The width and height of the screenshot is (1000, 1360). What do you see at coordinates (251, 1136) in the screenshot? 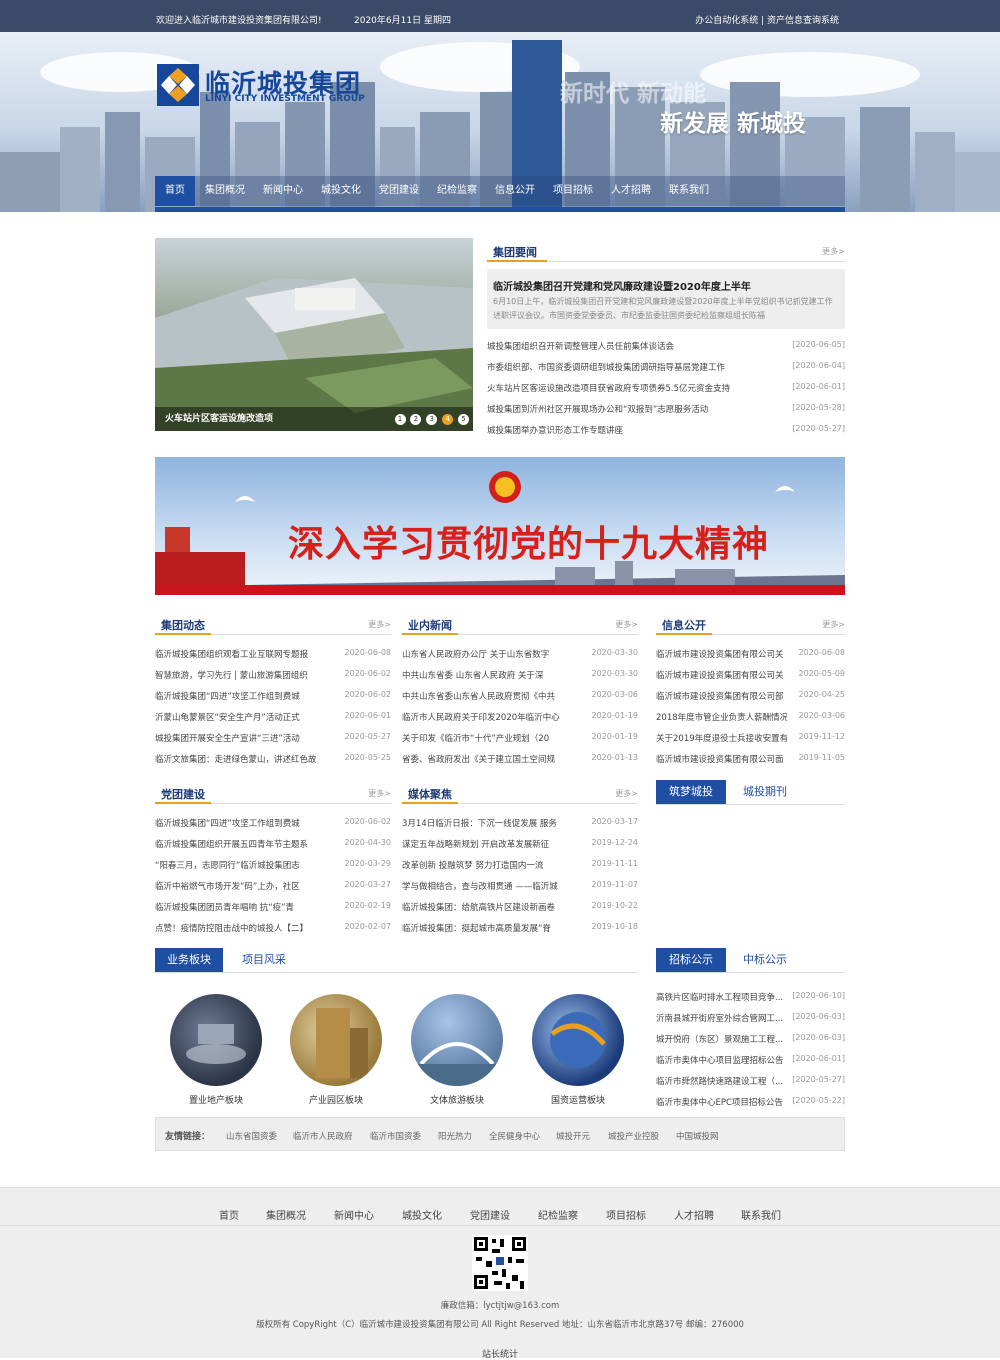
I see `friend-link-1: 山东省国资委` at bounding box center [251, 1136].